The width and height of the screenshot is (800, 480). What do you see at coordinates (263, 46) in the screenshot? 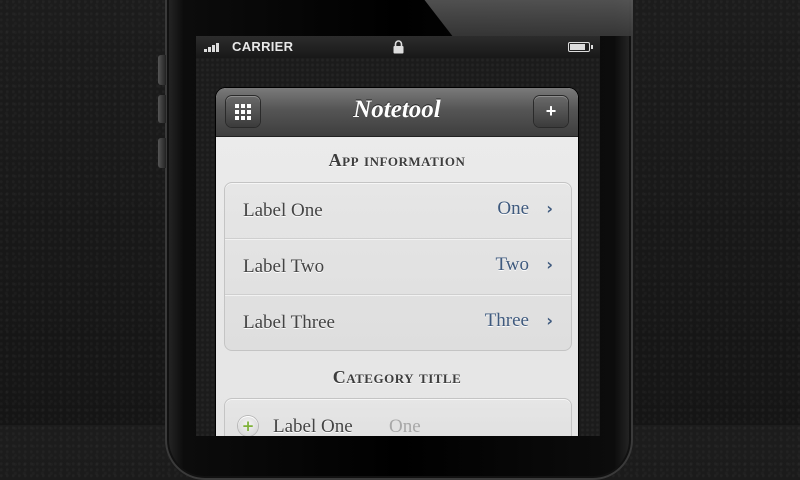
I see `carrier-label: CARRIER` at bounding box center [263, 46].